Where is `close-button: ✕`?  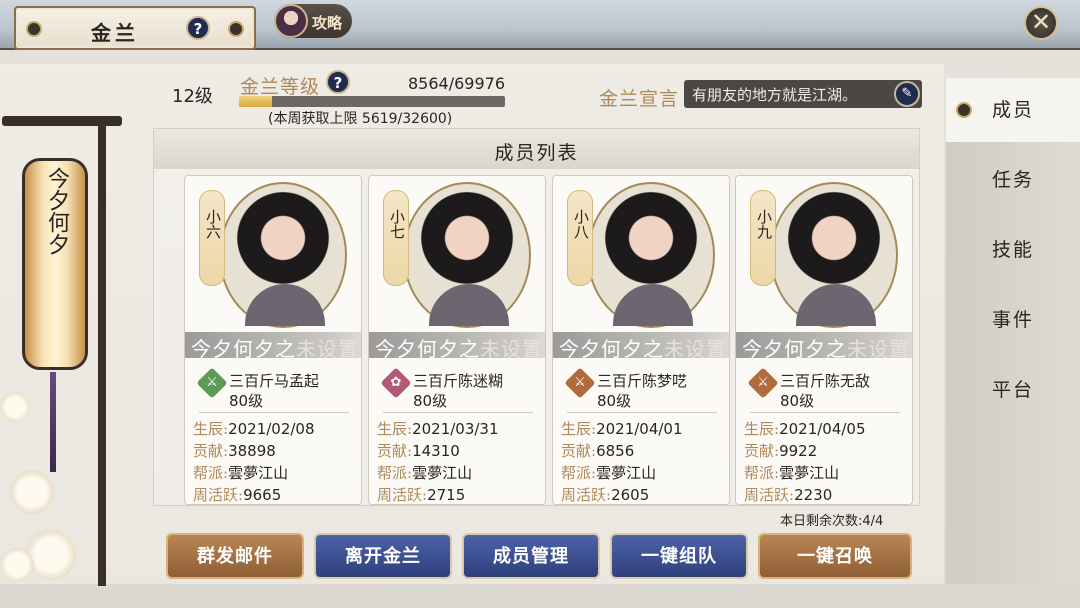 close-button: ✕ is located at coordinates (1041, 23).